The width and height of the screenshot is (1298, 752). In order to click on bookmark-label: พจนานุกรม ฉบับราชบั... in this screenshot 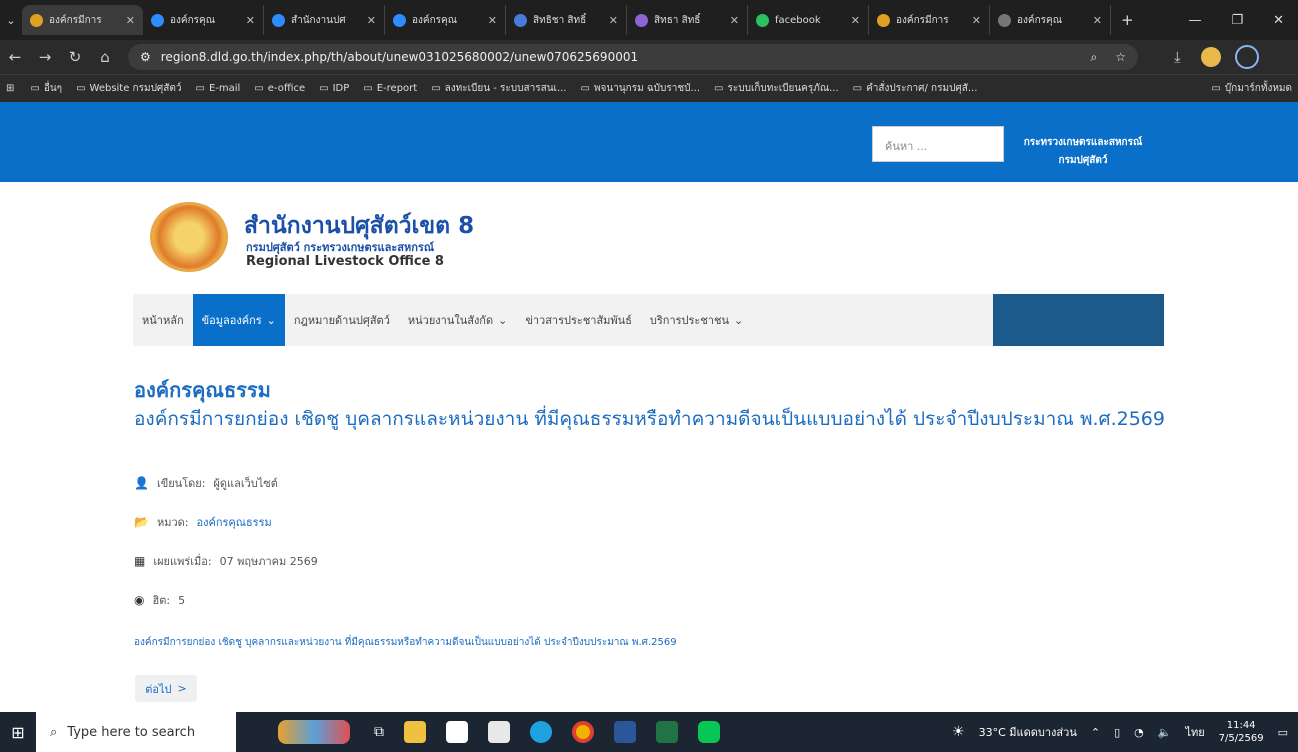, I will do `click(647, 88)`.